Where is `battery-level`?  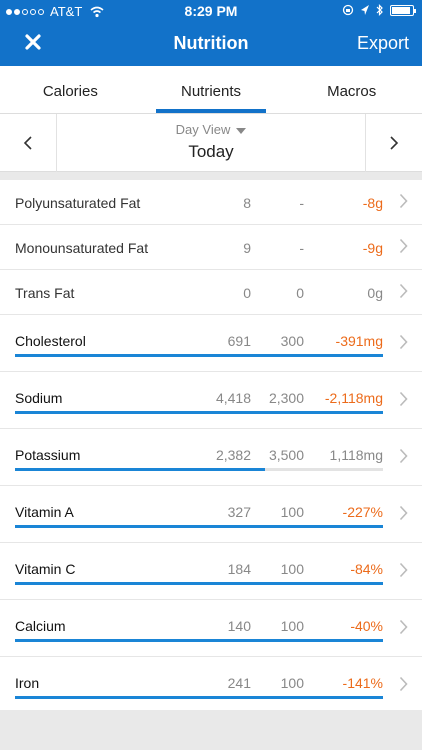
battery-level is located at coordinates (401, 10).